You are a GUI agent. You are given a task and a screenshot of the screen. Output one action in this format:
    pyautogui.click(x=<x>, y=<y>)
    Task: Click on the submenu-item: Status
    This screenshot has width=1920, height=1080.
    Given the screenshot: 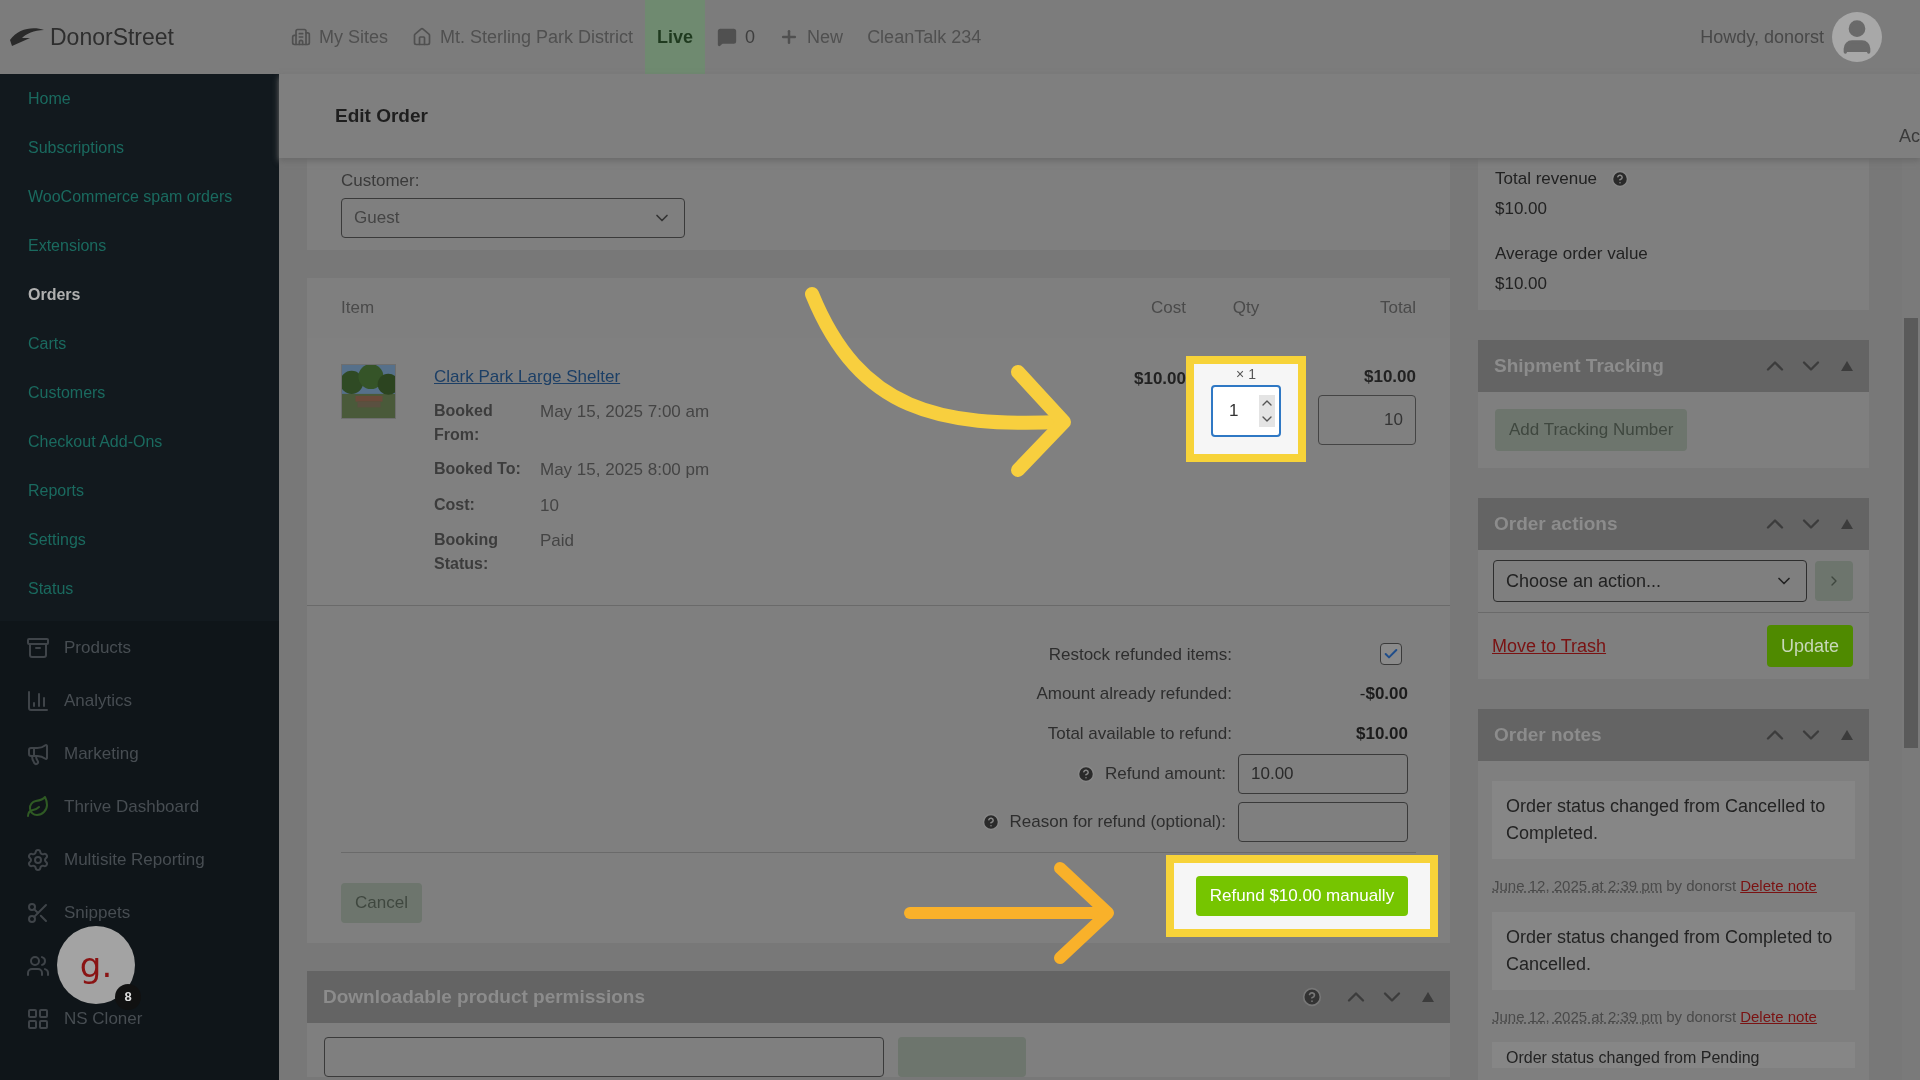 What is the action you would take?
    pyautogui.click(x=139, y=588)
    